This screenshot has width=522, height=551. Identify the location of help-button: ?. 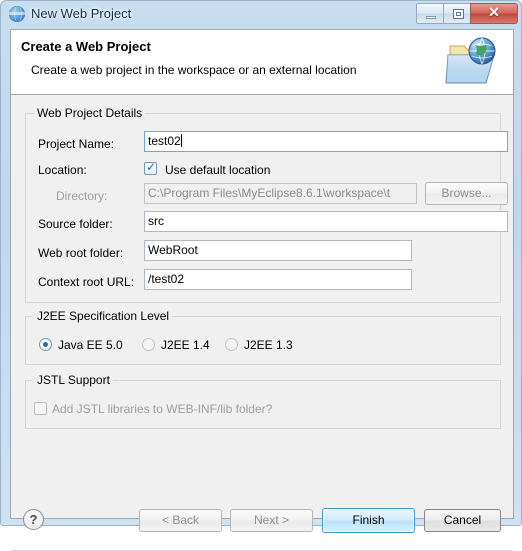
(33, 519).